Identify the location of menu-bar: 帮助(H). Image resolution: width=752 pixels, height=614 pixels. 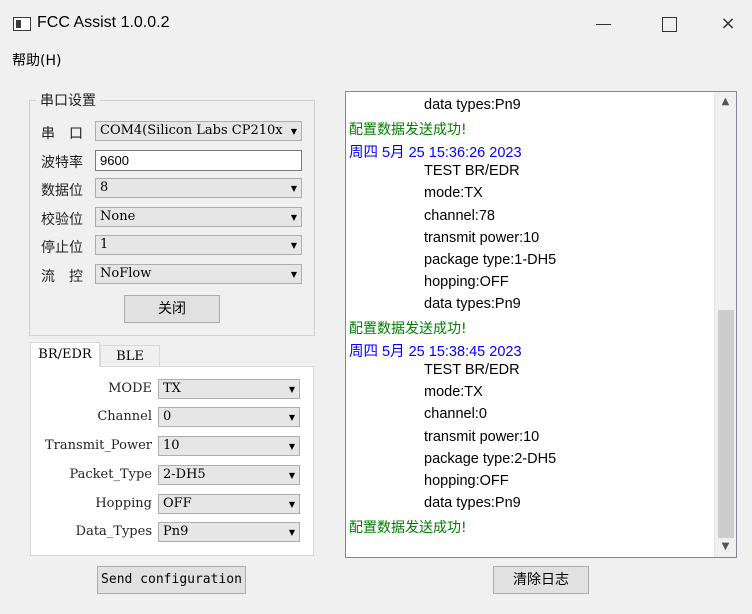
(376, 58).